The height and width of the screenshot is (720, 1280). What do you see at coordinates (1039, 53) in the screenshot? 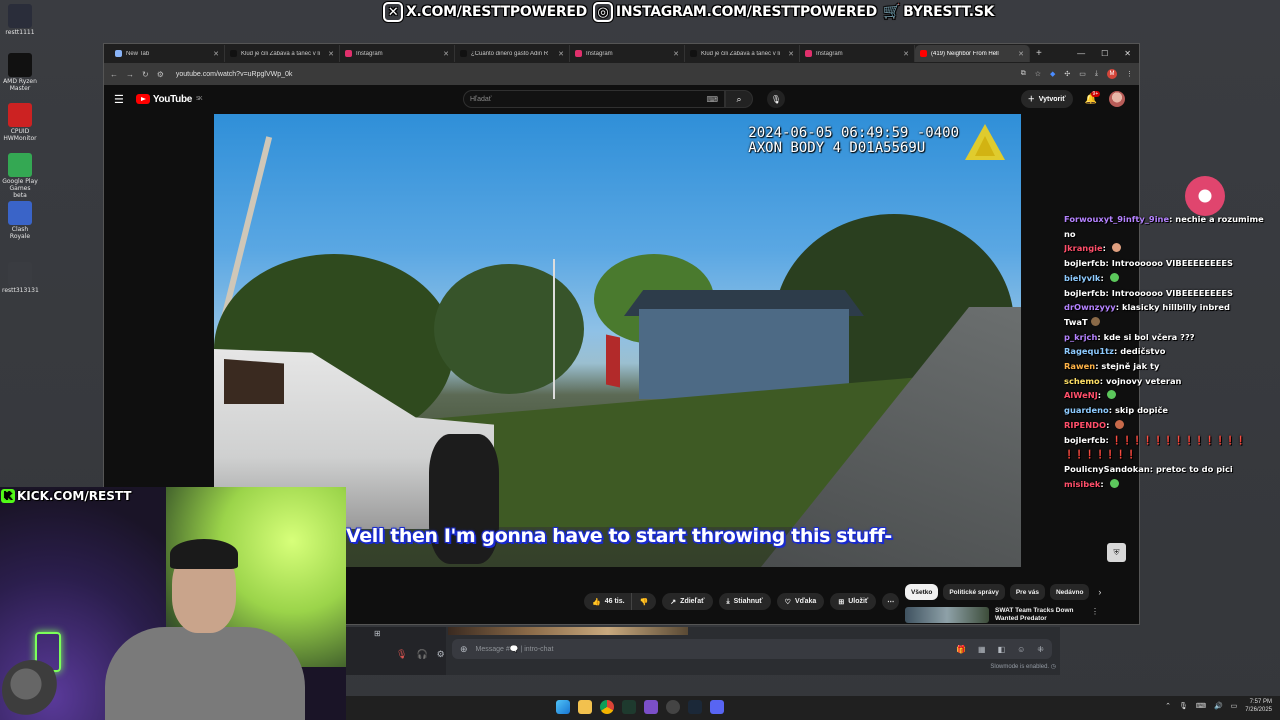
I see `new-tab-icon: +` at bounding box center [1039, 53].